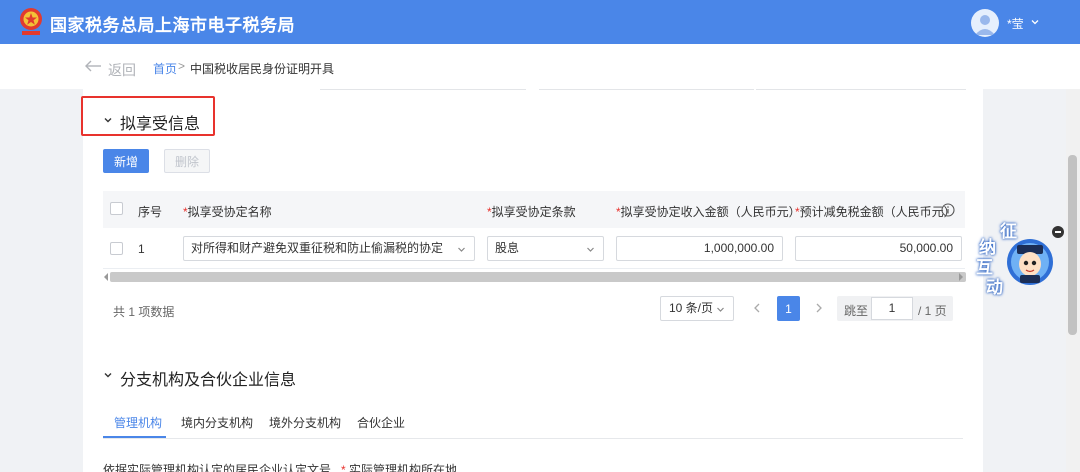  I want to click on tab-partnership: 合伙企业, so click(381, 422).